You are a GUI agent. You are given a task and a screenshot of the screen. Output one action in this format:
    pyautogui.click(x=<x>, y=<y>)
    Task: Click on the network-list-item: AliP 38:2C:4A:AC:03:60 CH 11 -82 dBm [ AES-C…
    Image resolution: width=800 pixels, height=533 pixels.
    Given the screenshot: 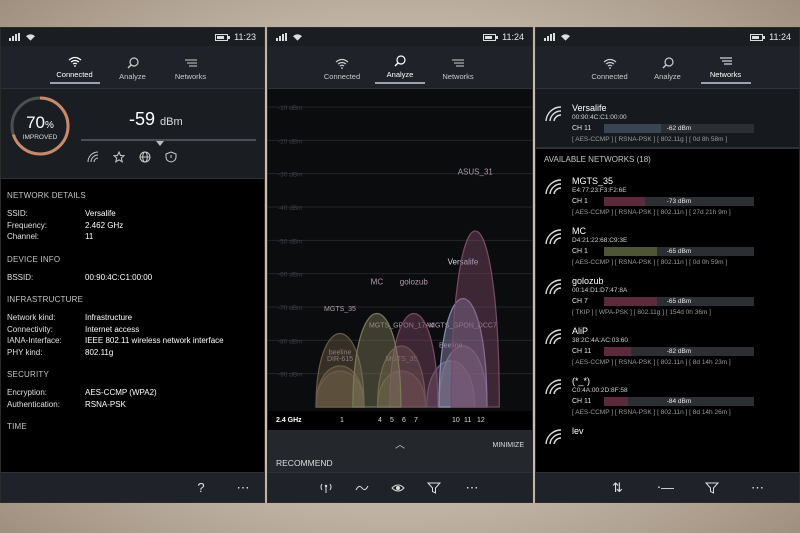 What is the action you would take?
    pyautogui.click(x=667, y=346)
    